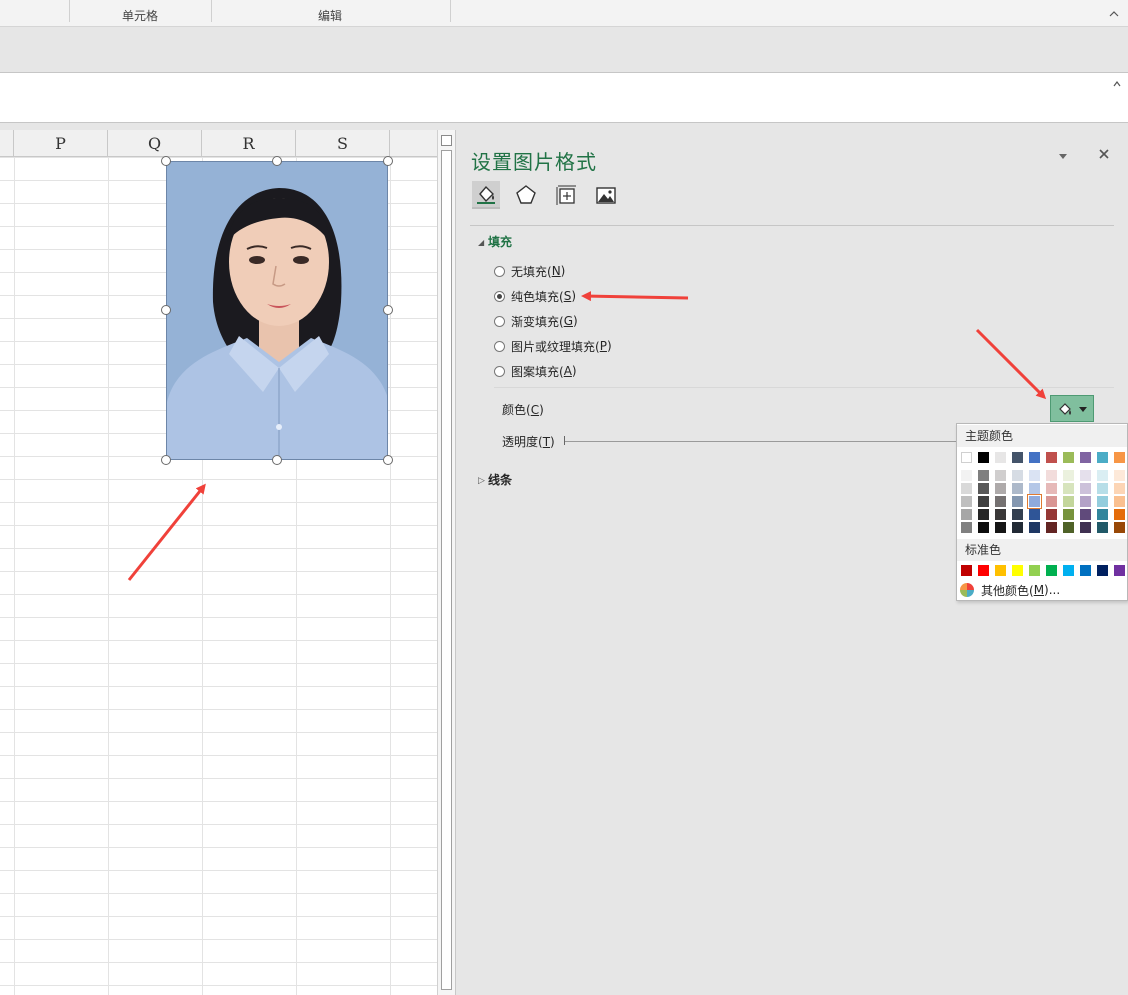 The height and width of the screenshot is (995, 1128). What do you see at coordinates (564, 97) in the screenshot?
I see `formula-bar` at bounding box center [564, 97].